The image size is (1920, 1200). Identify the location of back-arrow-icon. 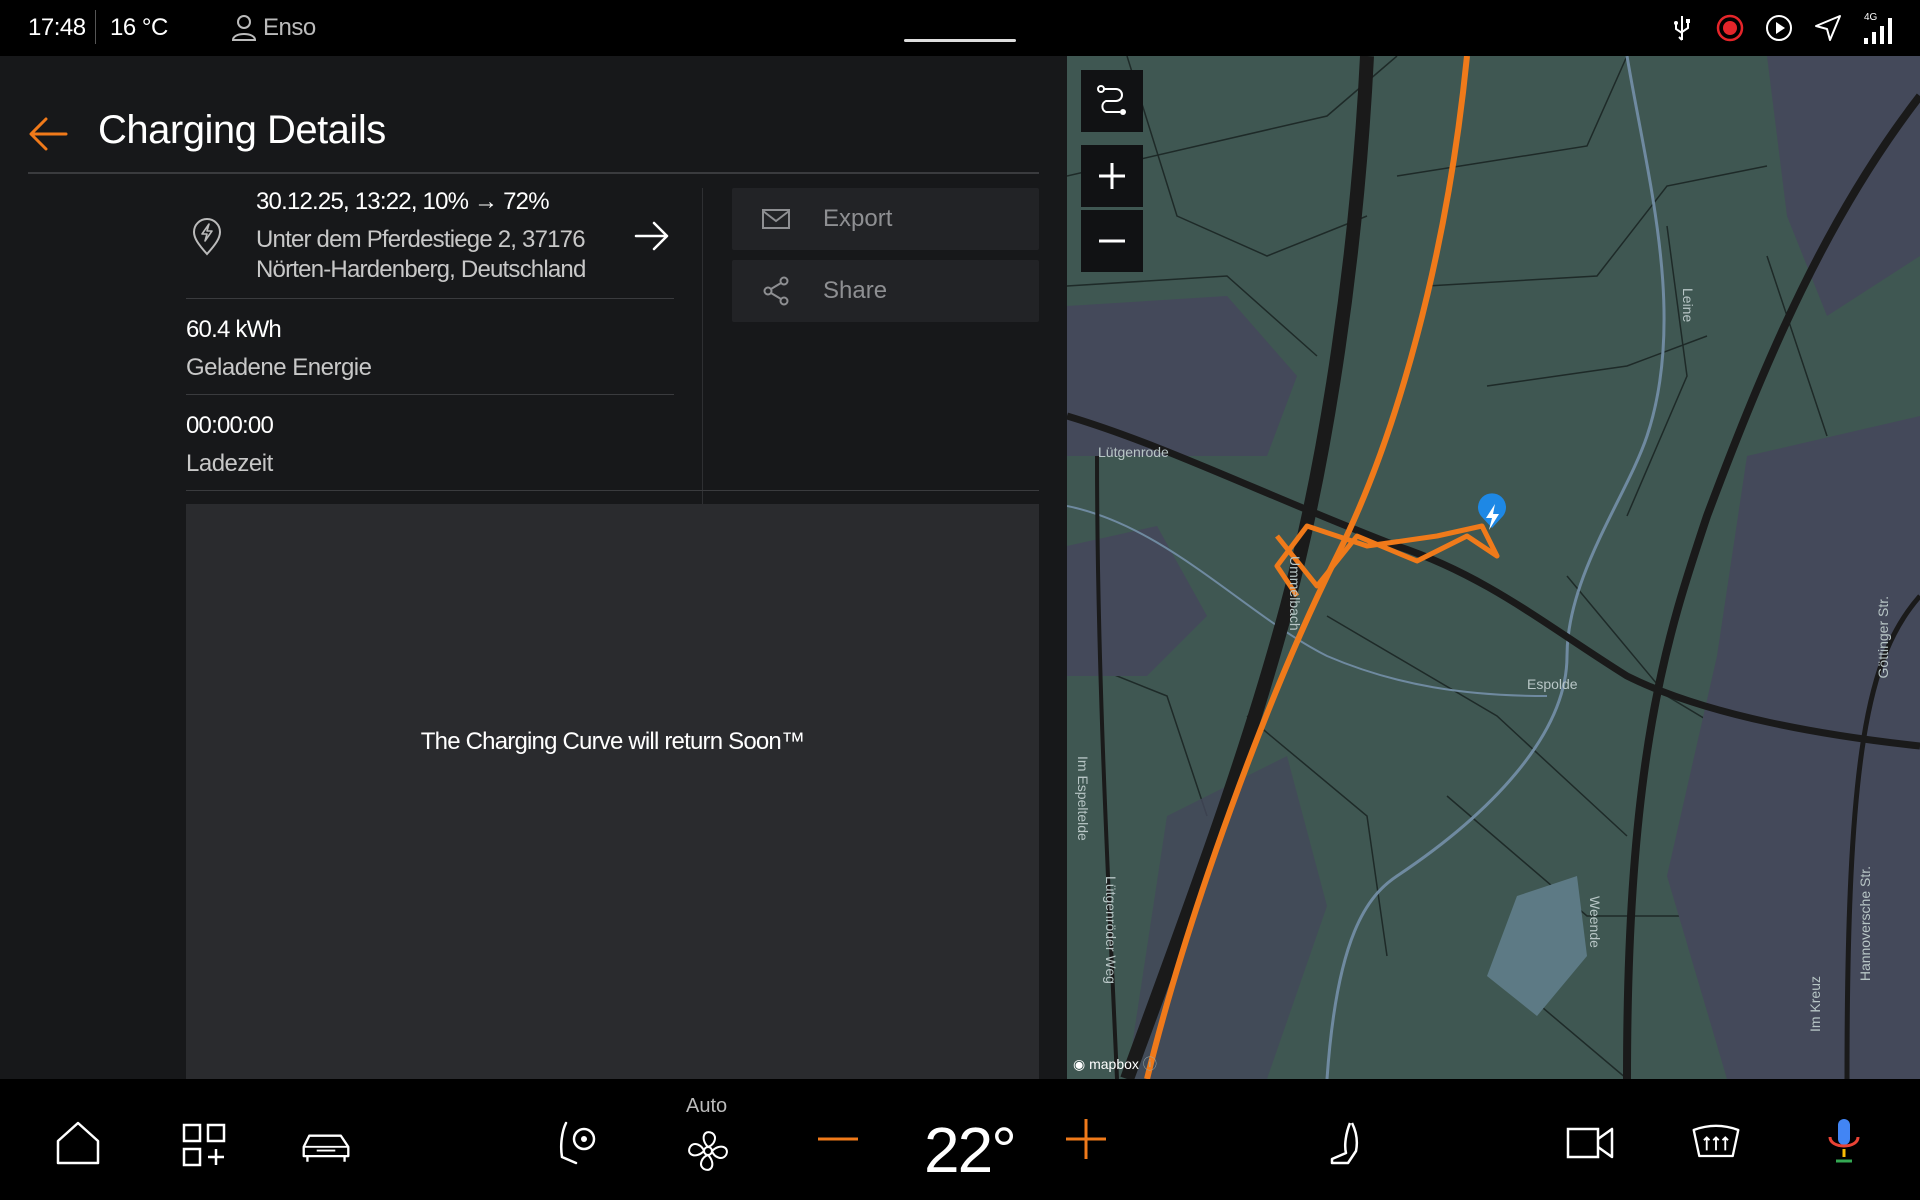
(49, 134).